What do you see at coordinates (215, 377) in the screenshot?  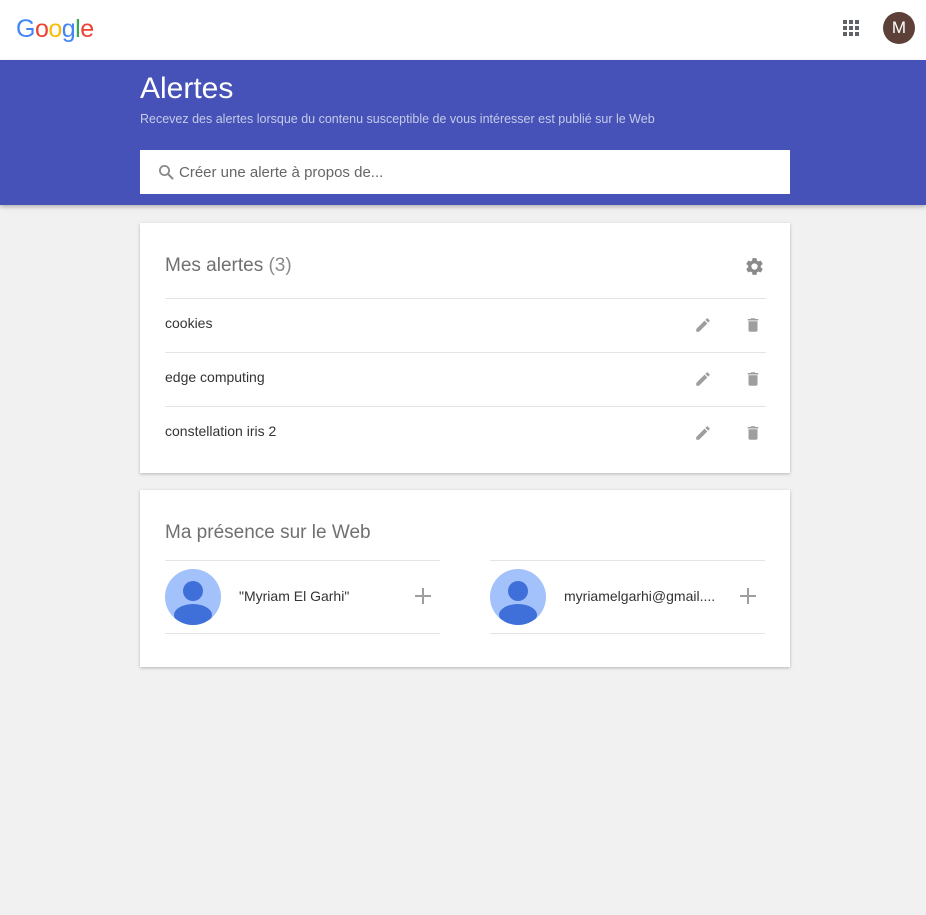 I see `alert-label: edge computing` at bounding box center [215, 377].